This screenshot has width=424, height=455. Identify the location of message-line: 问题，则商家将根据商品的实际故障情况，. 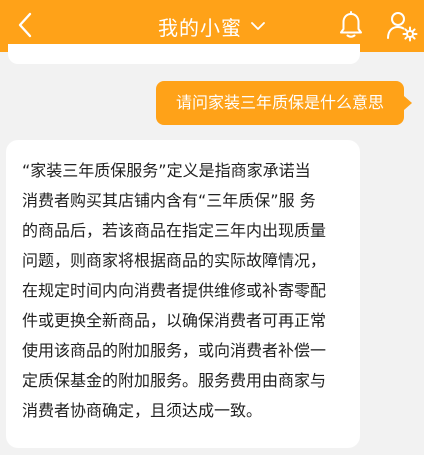
(174, 260).